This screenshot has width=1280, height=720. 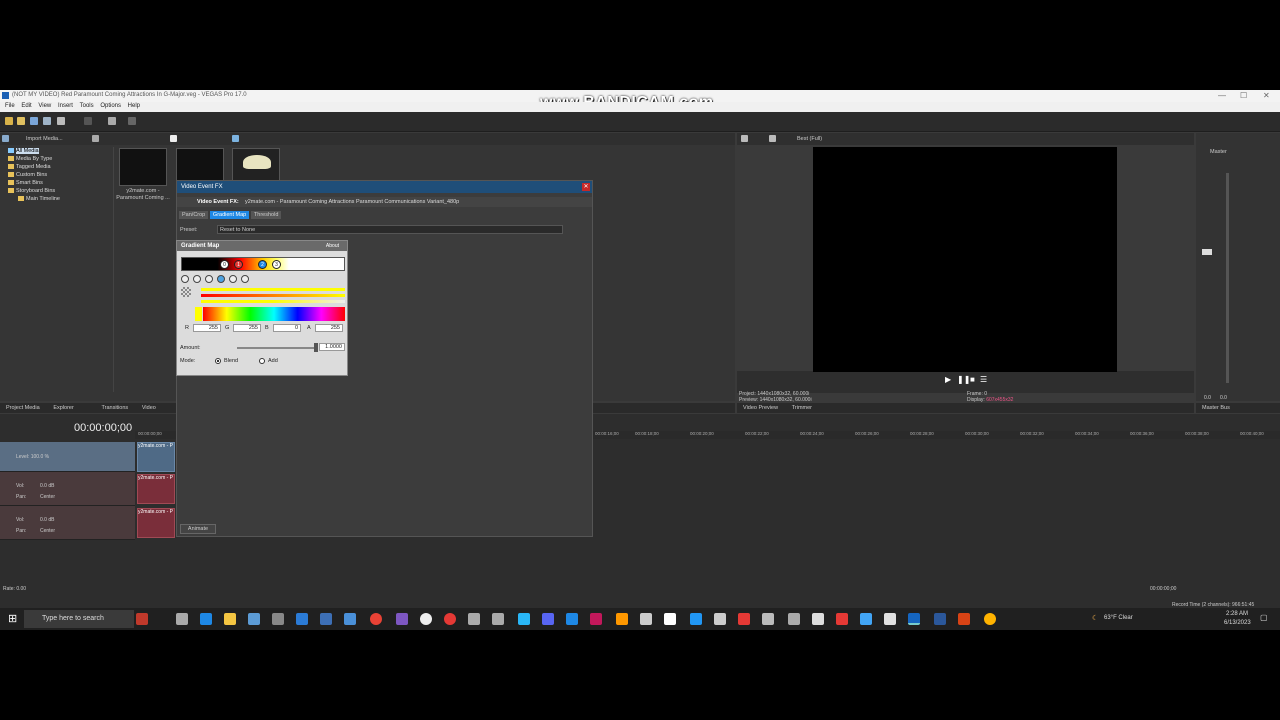 I want to click on gradient-stop: 0, so click(x=224, y=264).